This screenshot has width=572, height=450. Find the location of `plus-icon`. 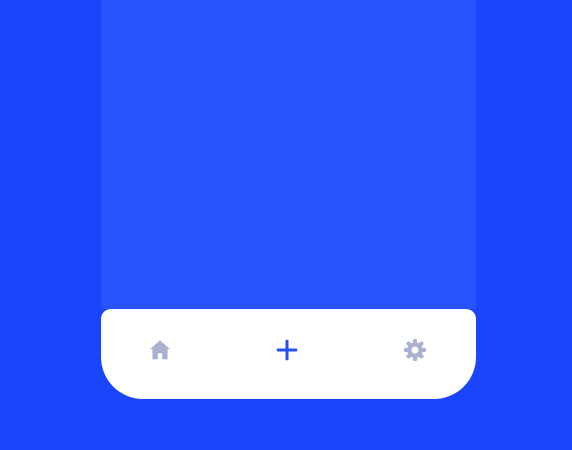

plus-icon is located at coordinates (287, 350).